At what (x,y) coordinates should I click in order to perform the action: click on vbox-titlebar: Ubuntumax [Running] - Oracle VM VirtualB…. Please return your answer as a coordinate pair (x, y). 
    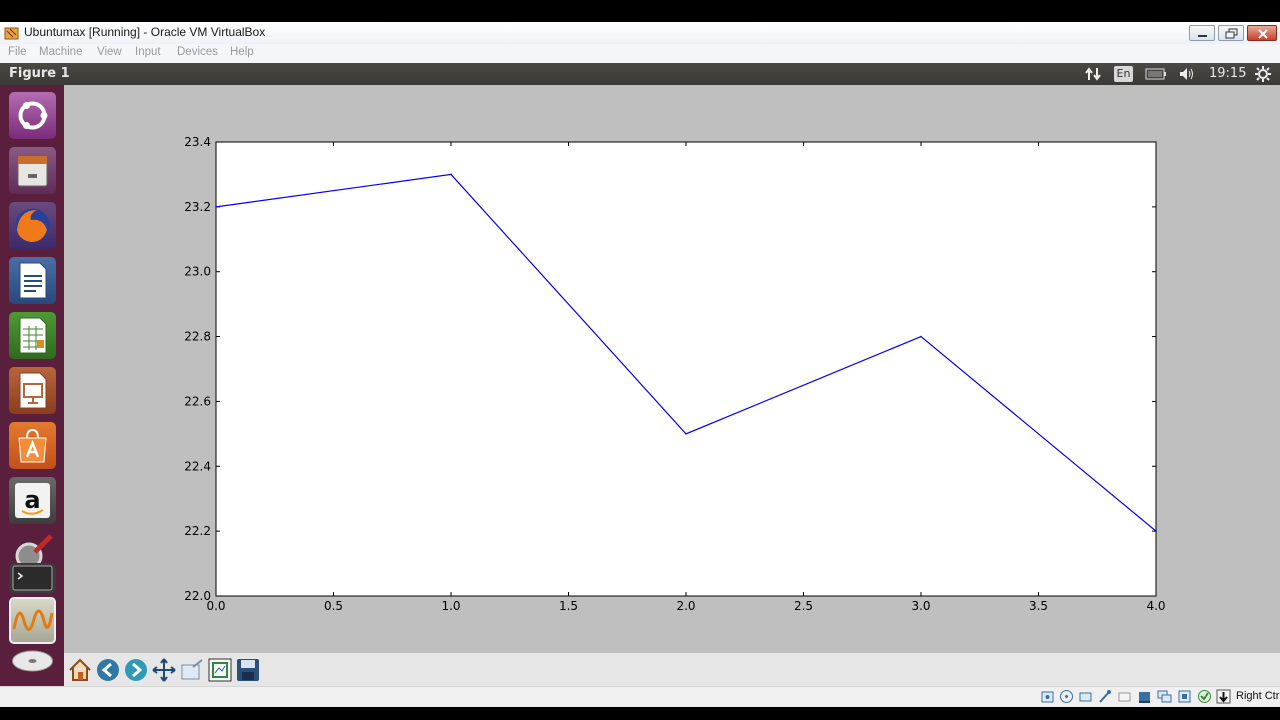
    Looking at the image, I should click on (640, 33).